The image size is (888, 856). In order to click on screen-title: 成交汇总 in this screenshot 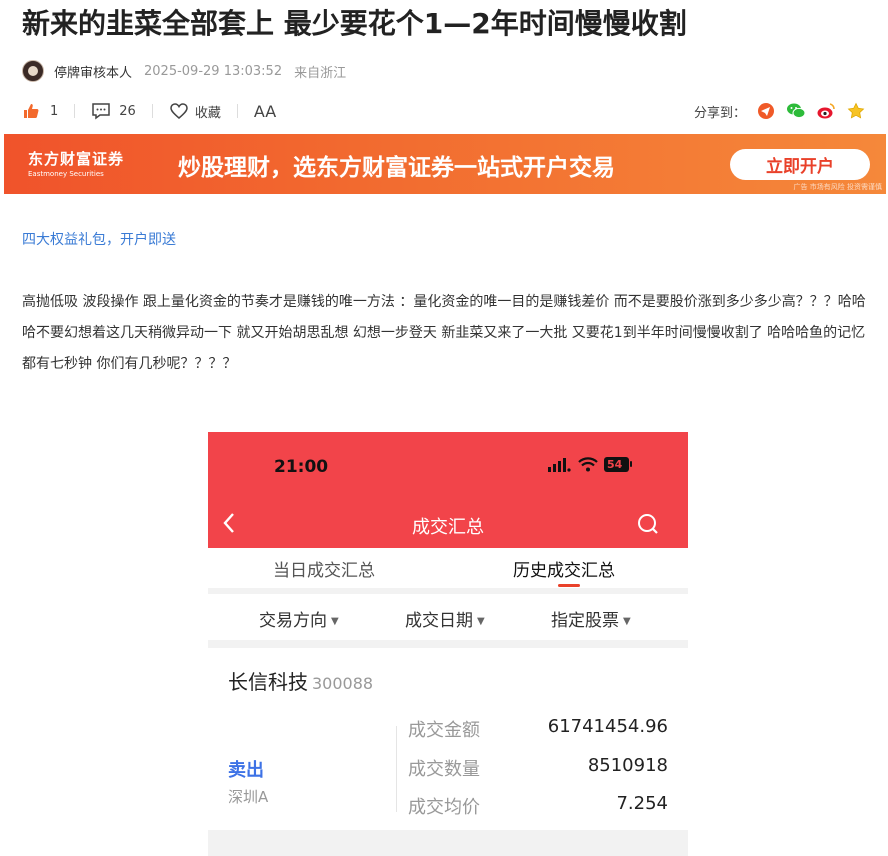, I will do `click(448, 527)`.